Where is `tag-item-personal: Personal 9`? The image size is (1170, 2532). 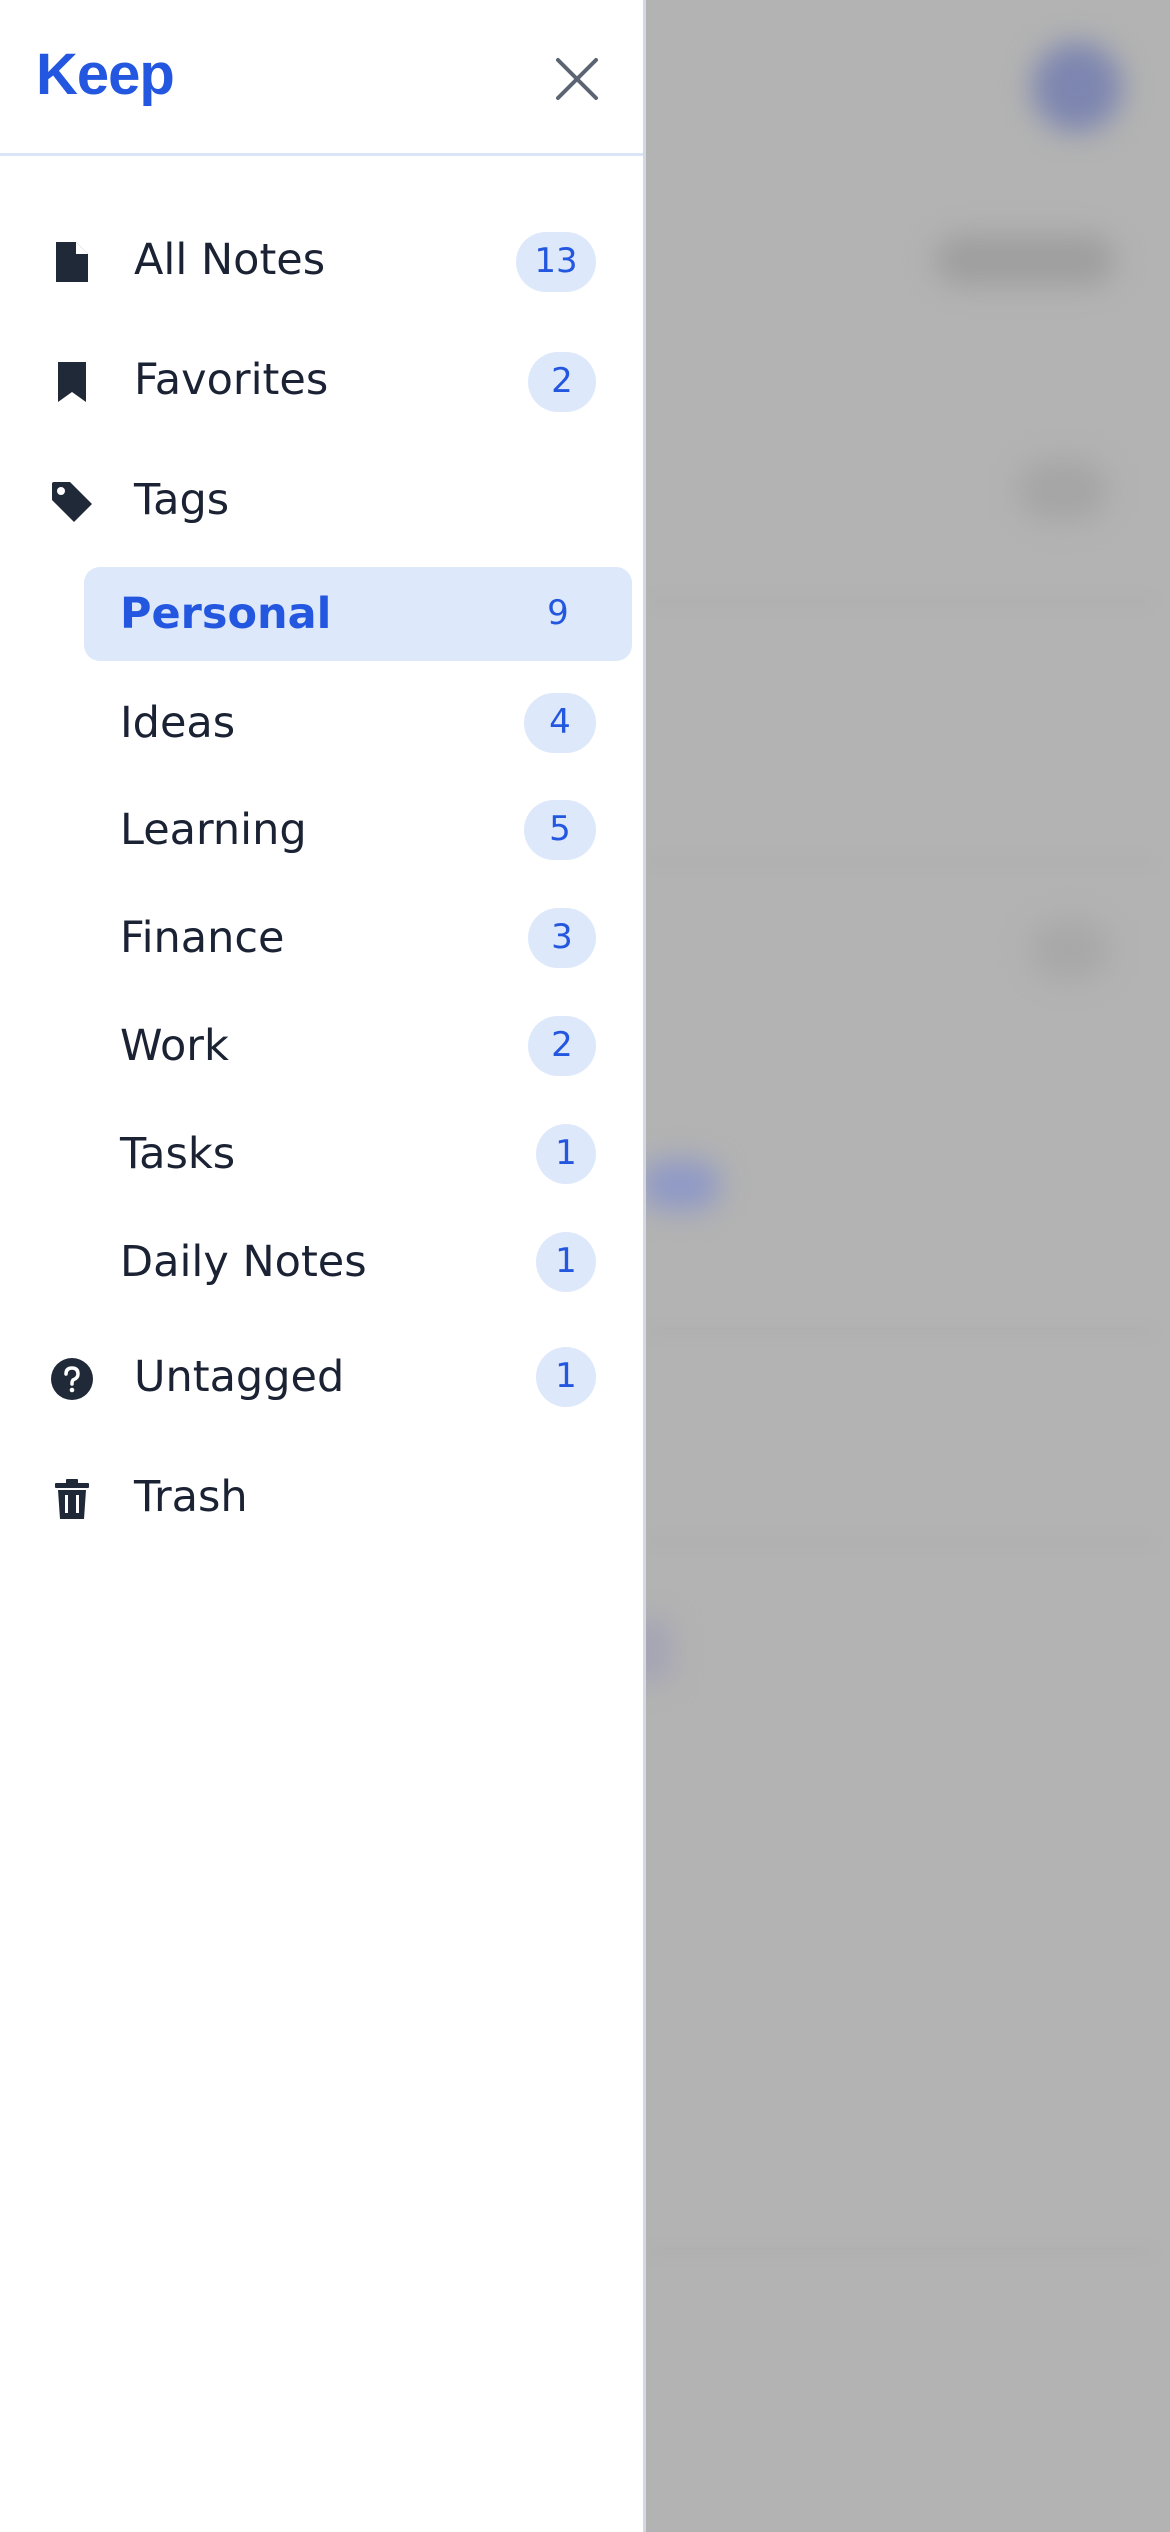 tag-item-personal: Personal 9 is located at coordinates (358, 614).